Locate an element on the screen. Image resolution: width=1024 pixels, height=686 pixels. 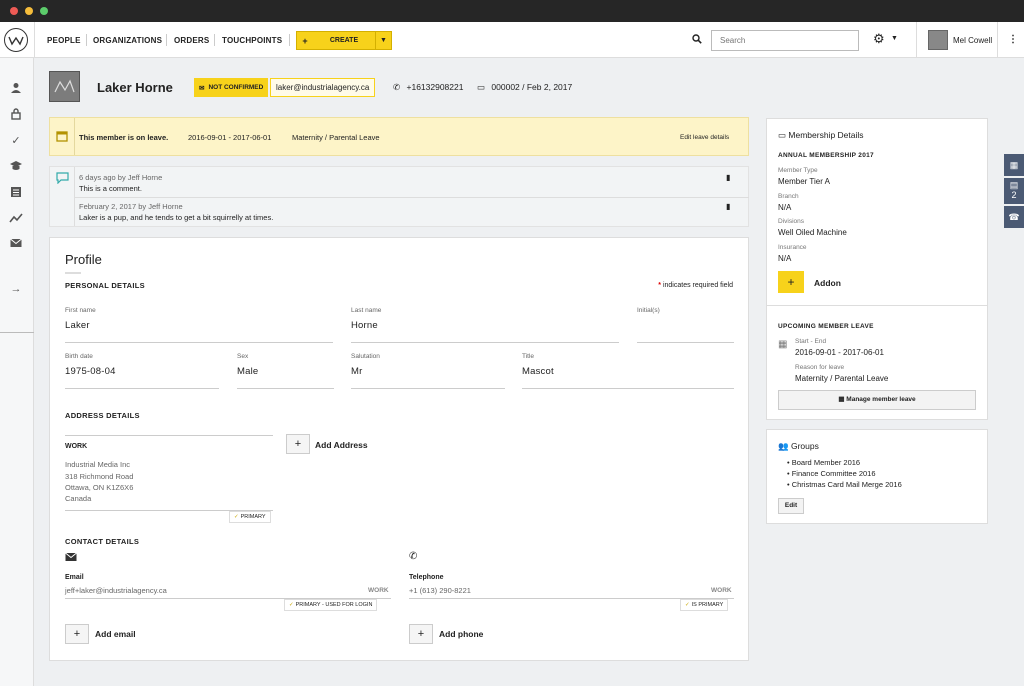
email-field: jeff+laker@industrialagency.ca is located at coordinates (116, 590).